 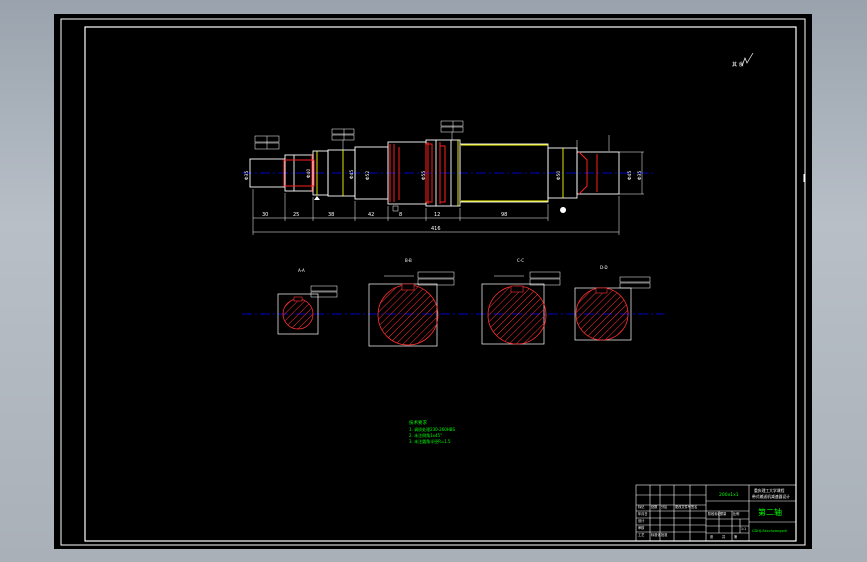 What do you see at coordinates (504, 215) in the screenshot?
I see `dim-seg-7: 98` at bounding box center [504, 215].